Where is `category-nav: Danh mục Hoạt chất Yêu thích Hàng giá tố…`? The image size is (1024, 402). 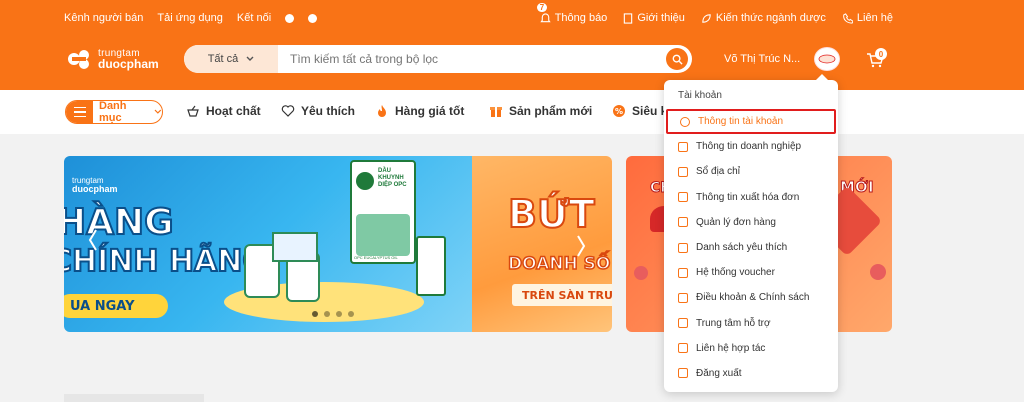 category-nav: Danh mục Hoạt chất Yêu thích Hàng giá tố… is located at coordinates (512, 112).